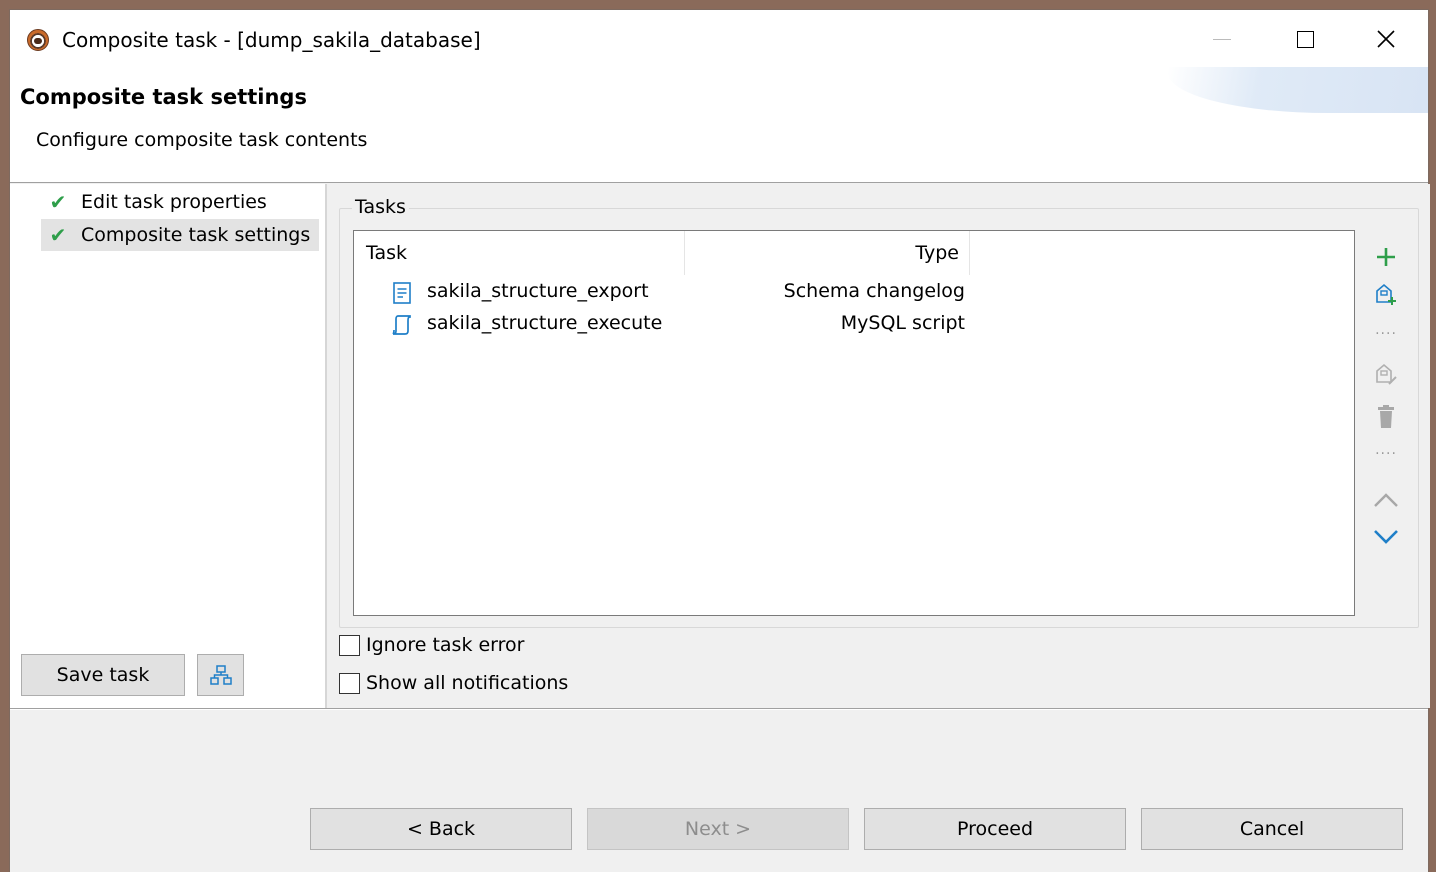 This screenshot has width=1436, height=872. Describe the element at coordinates (196, 235) in the screenshot. I see `sidebar-item-label: Composite task settings` at that location.